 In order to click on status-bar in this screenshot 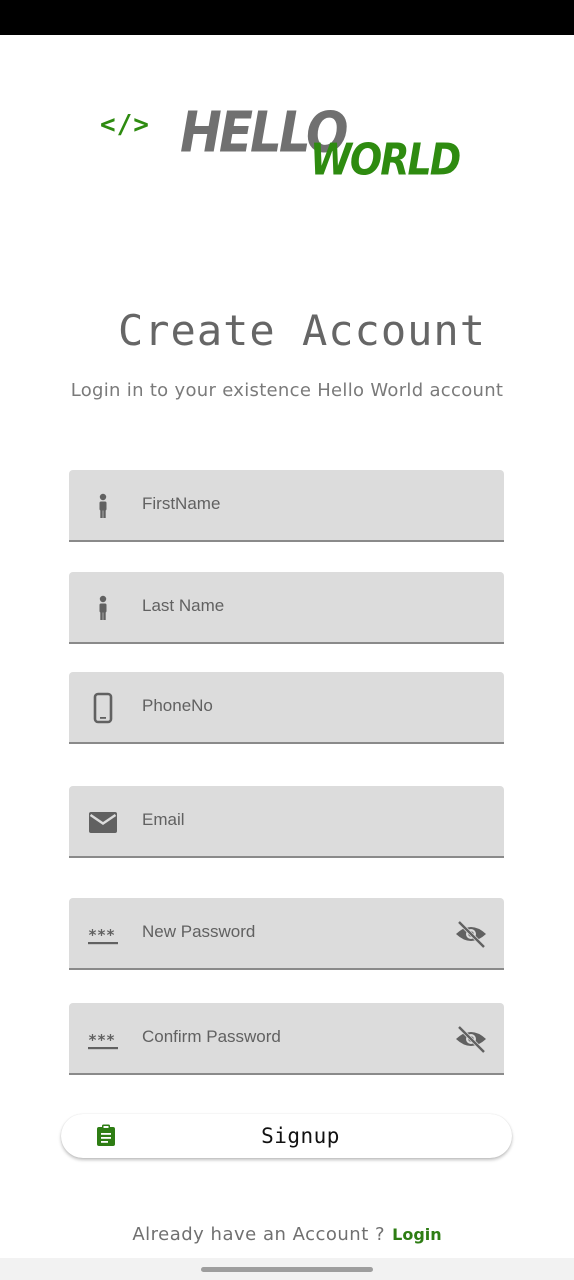, I will do `click(287, 17)`.